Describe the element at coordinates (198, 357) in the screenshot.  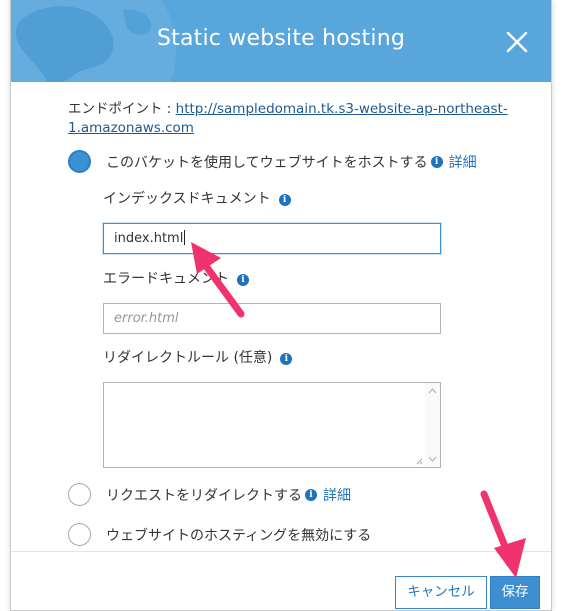
I see `redirect-rules-label: リダイレクトルール (任意) i` at that location.